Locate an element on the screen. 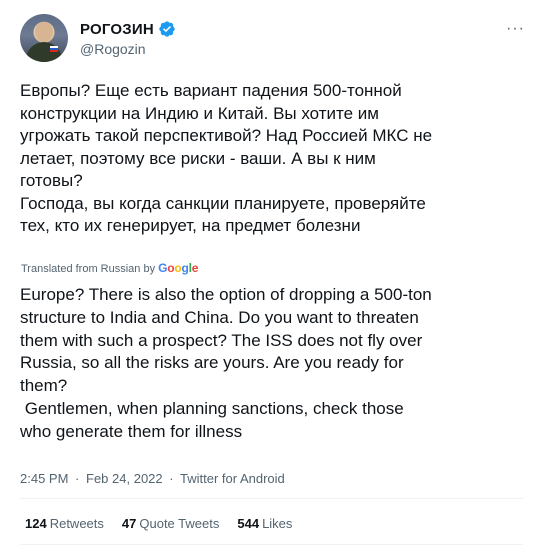 The height and width of the screenshot is (552, 543). name-row: РОГОЗИН is located at coordinates (128, 29).